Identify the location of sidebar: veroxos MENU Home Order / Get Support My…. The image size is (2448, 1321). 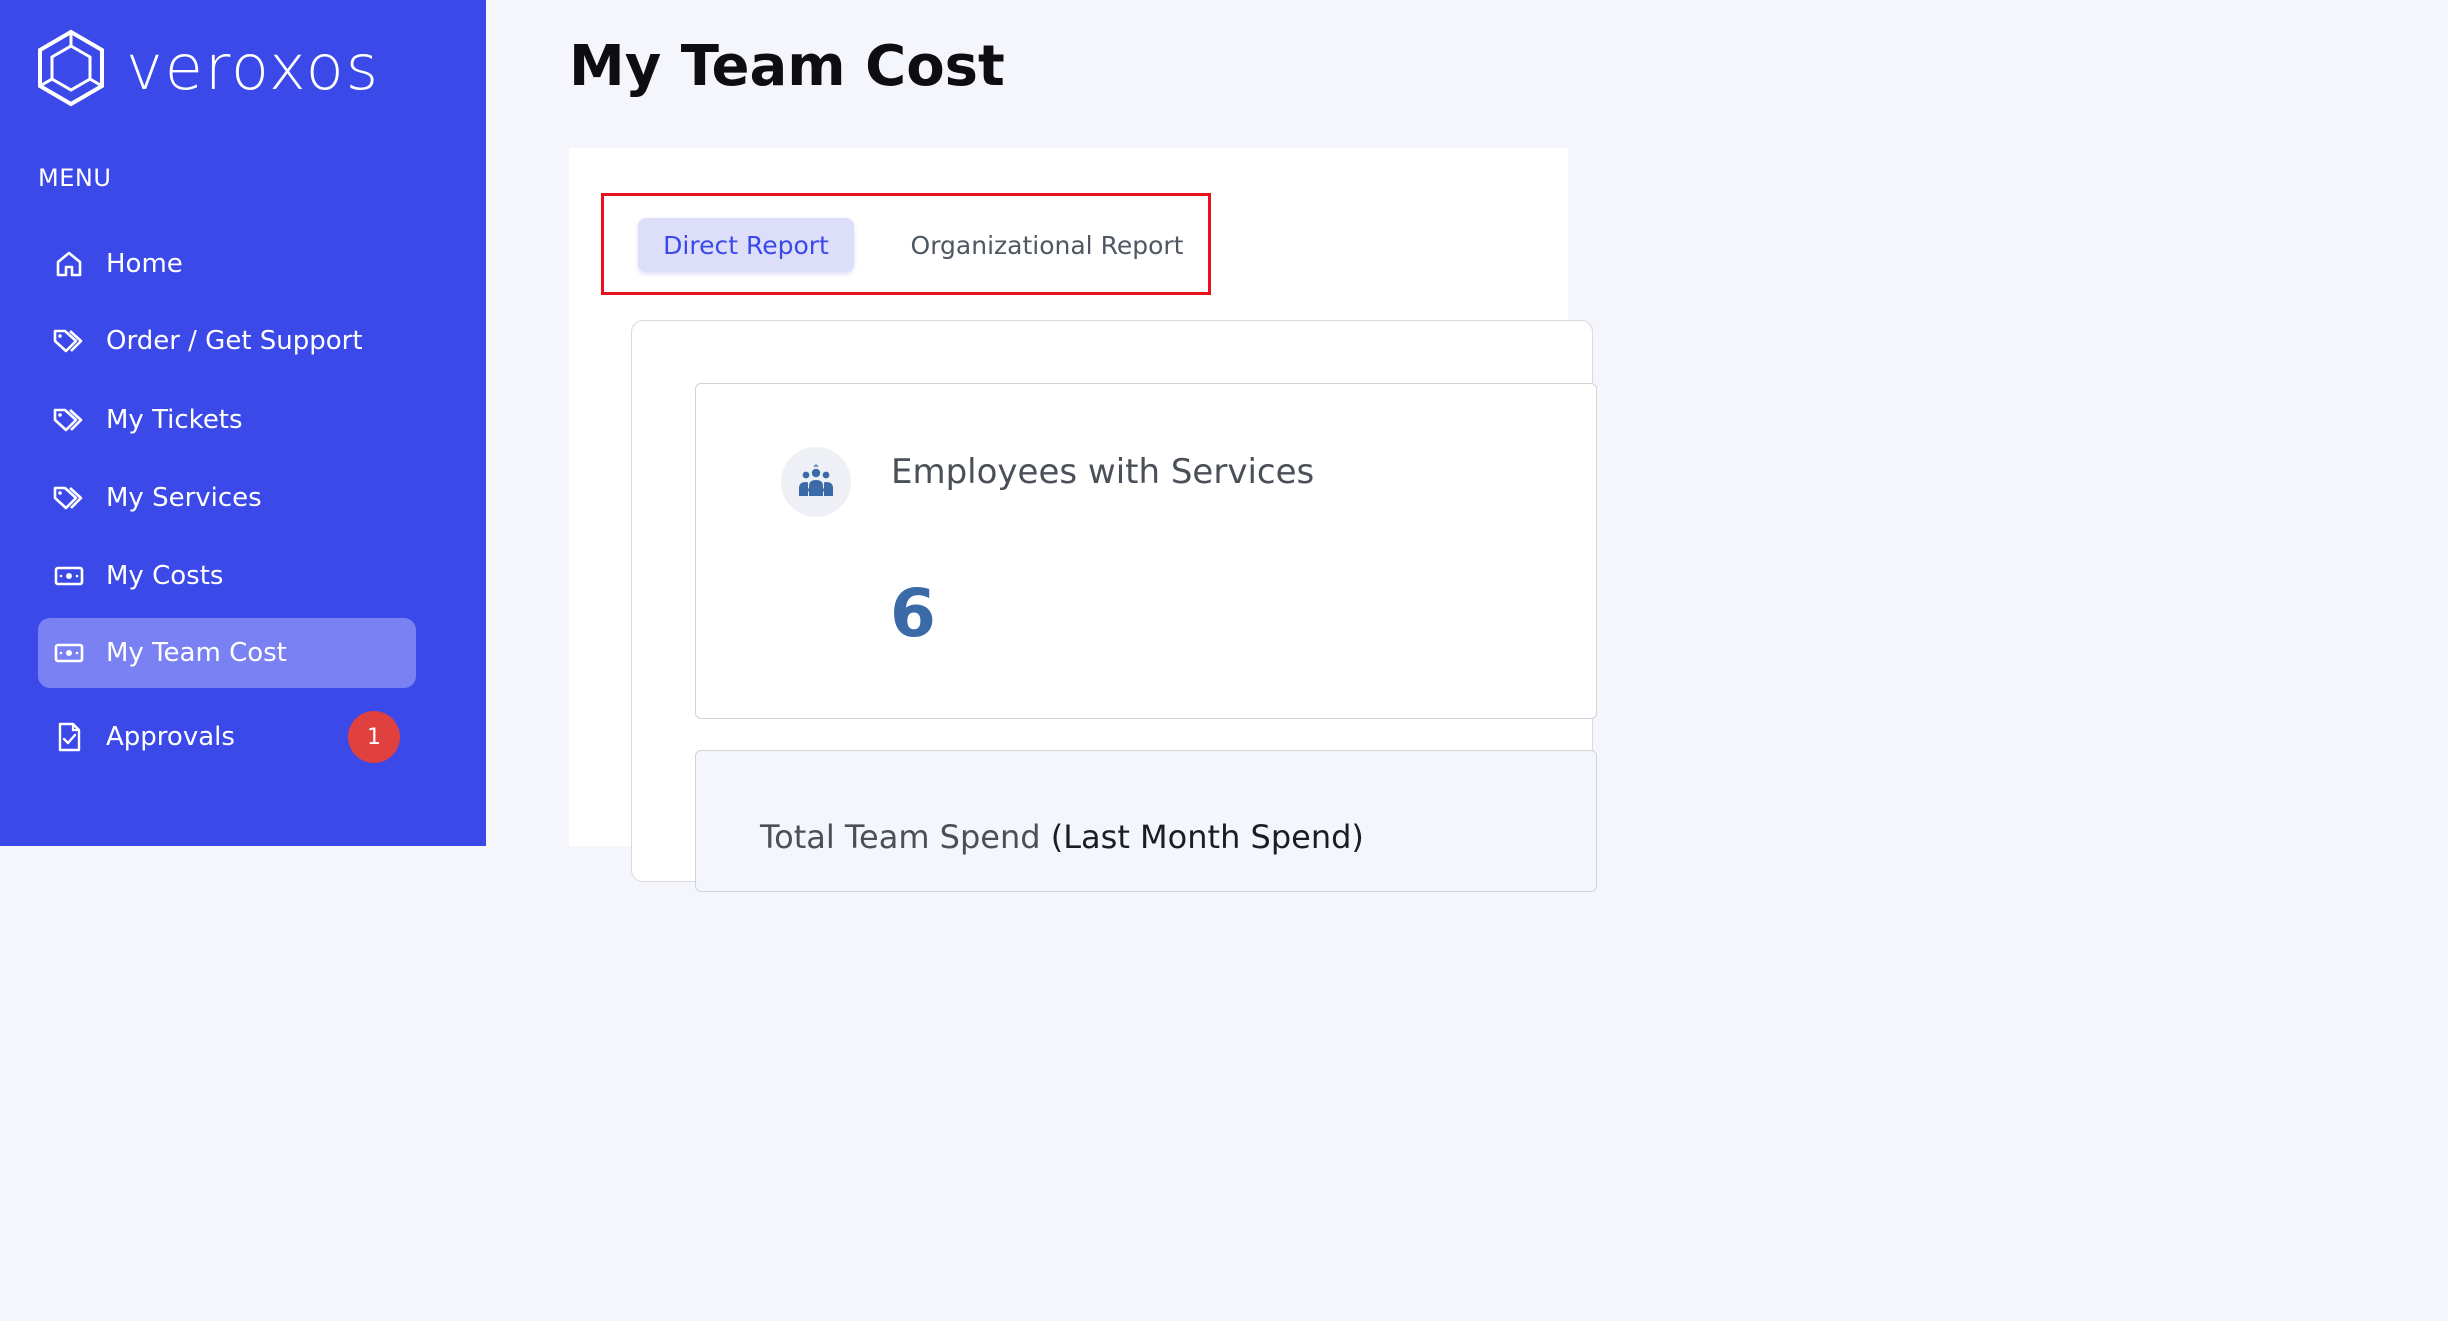
(243, 423).